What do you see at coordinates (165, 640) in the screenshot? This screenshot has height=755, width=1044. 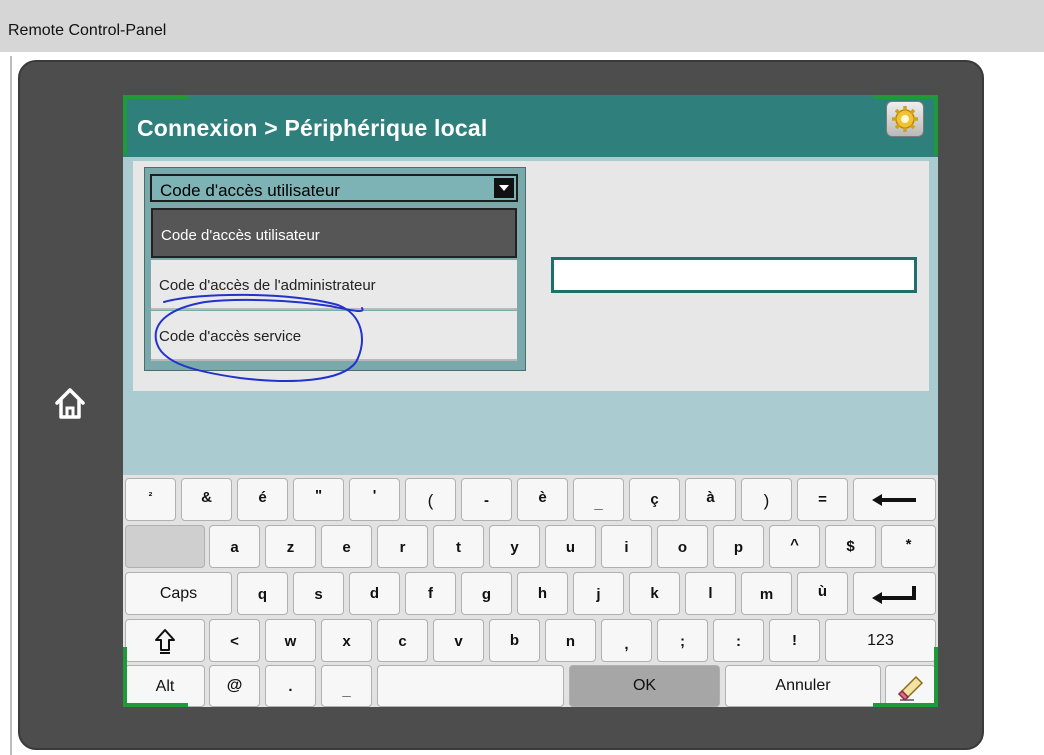 I see `shift-key` at bounding box center [165, 640].